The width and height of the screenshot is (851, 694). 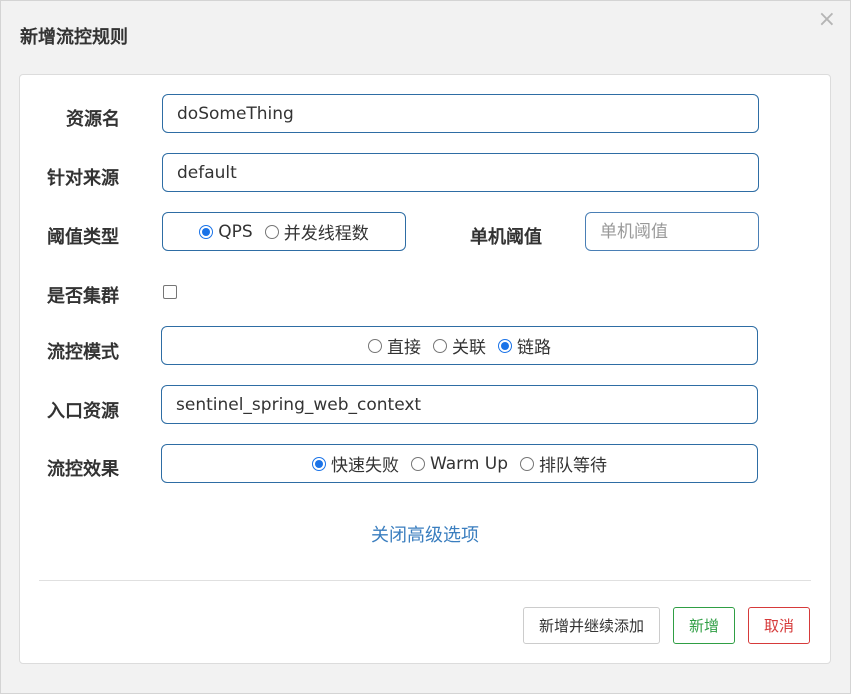 I want to click on ref-resource-field, so click(x=459, y=404).